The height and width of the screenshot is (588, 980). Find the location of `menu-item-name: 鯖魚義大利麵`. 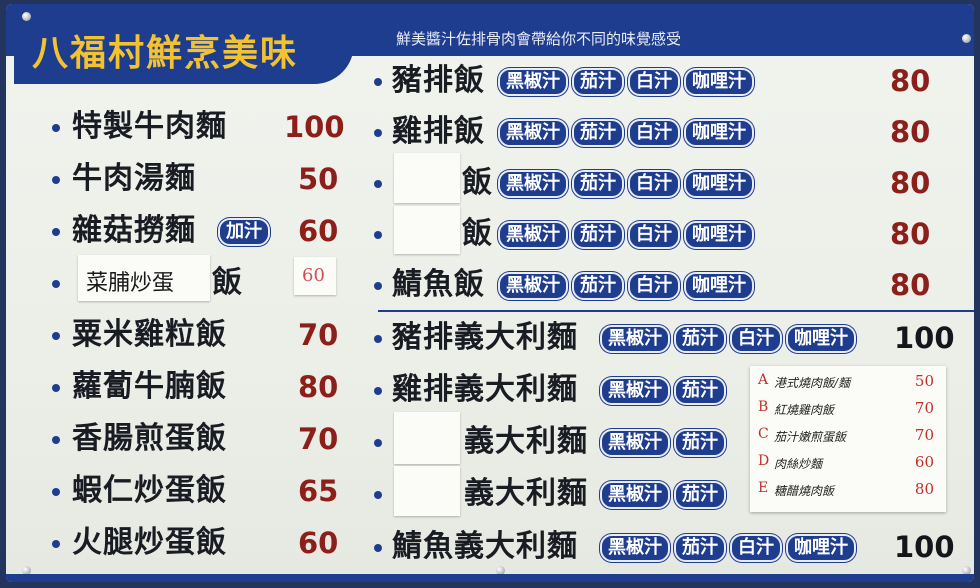

menu-item-name: 鯖魚義大利麵 is located at coordinates (485, 546).